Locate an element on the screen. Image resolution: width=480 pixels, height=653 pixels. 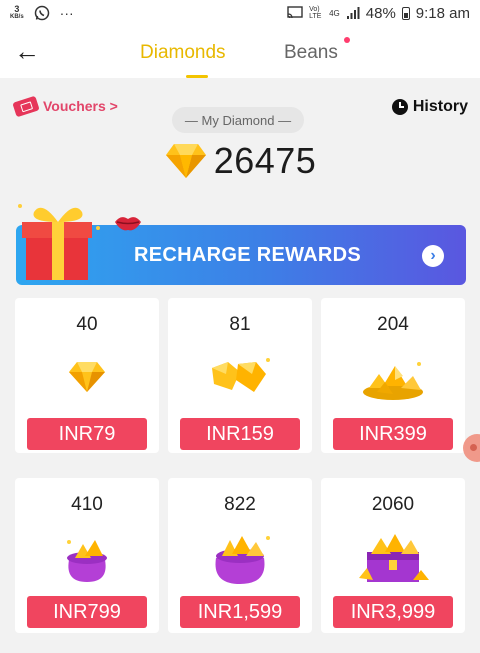
back-arrow-icon: ← is located at coordinates (27, 51).